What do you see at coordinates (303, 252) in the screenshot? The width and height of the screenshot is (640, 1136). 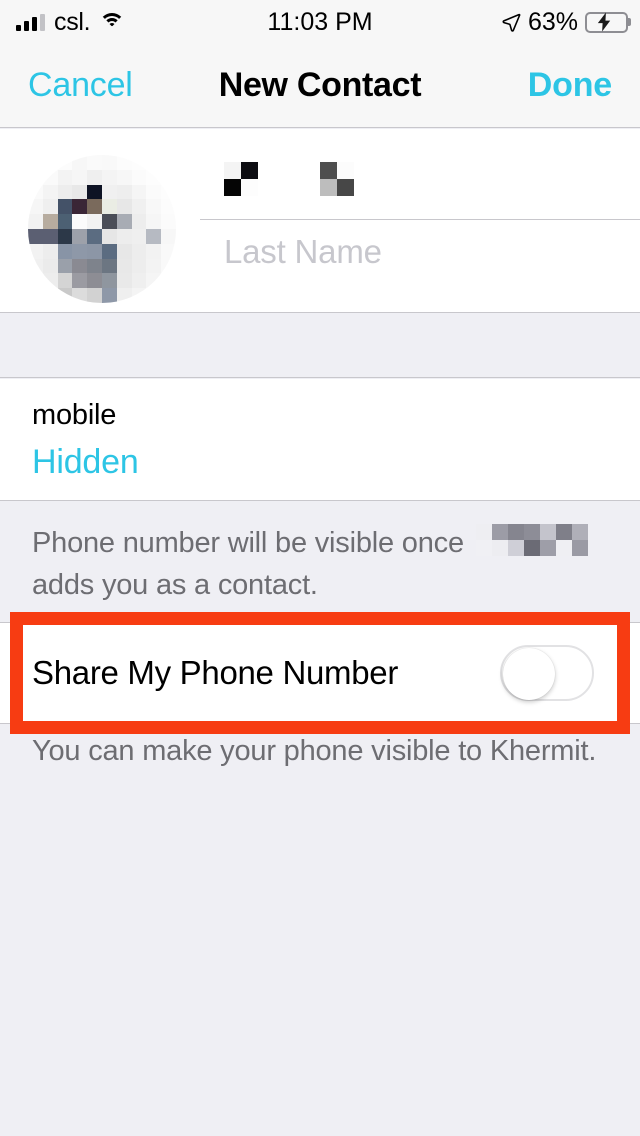 I see `last-name-input-placeholder: Last Name` at bounding box center [303, 252].